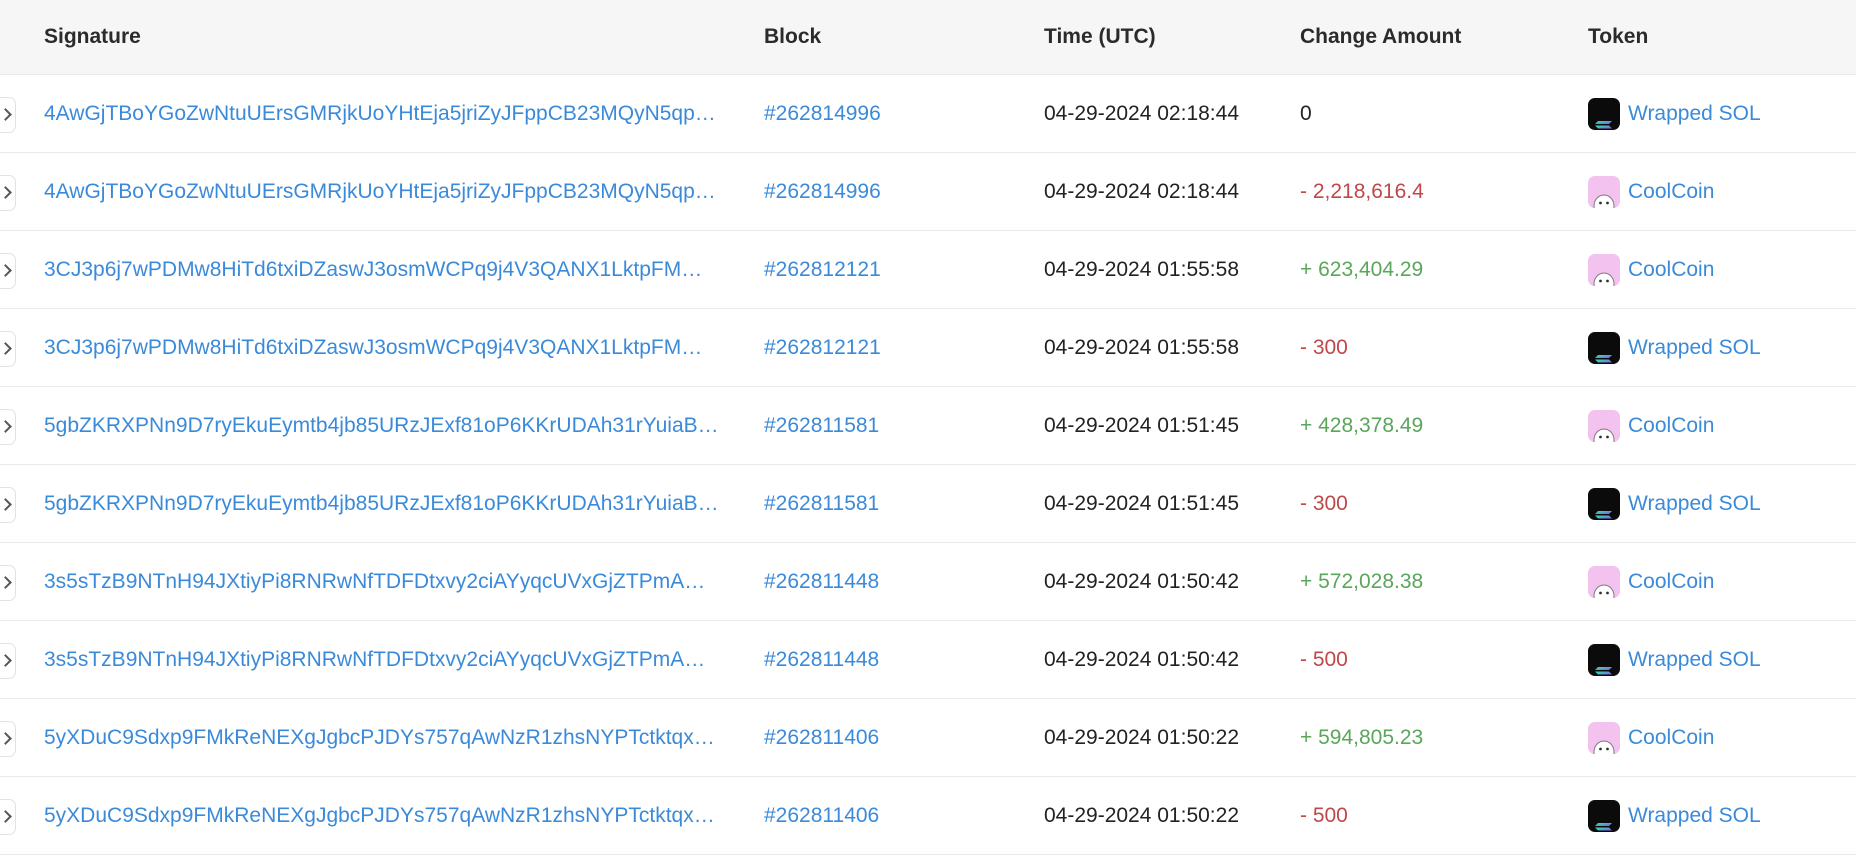 The width and height of the screenshot is (1856, 858). Describe the element at coordinates (1362, 581) in the screenshot. I see `change-amount: + 572,028.38` at that location.